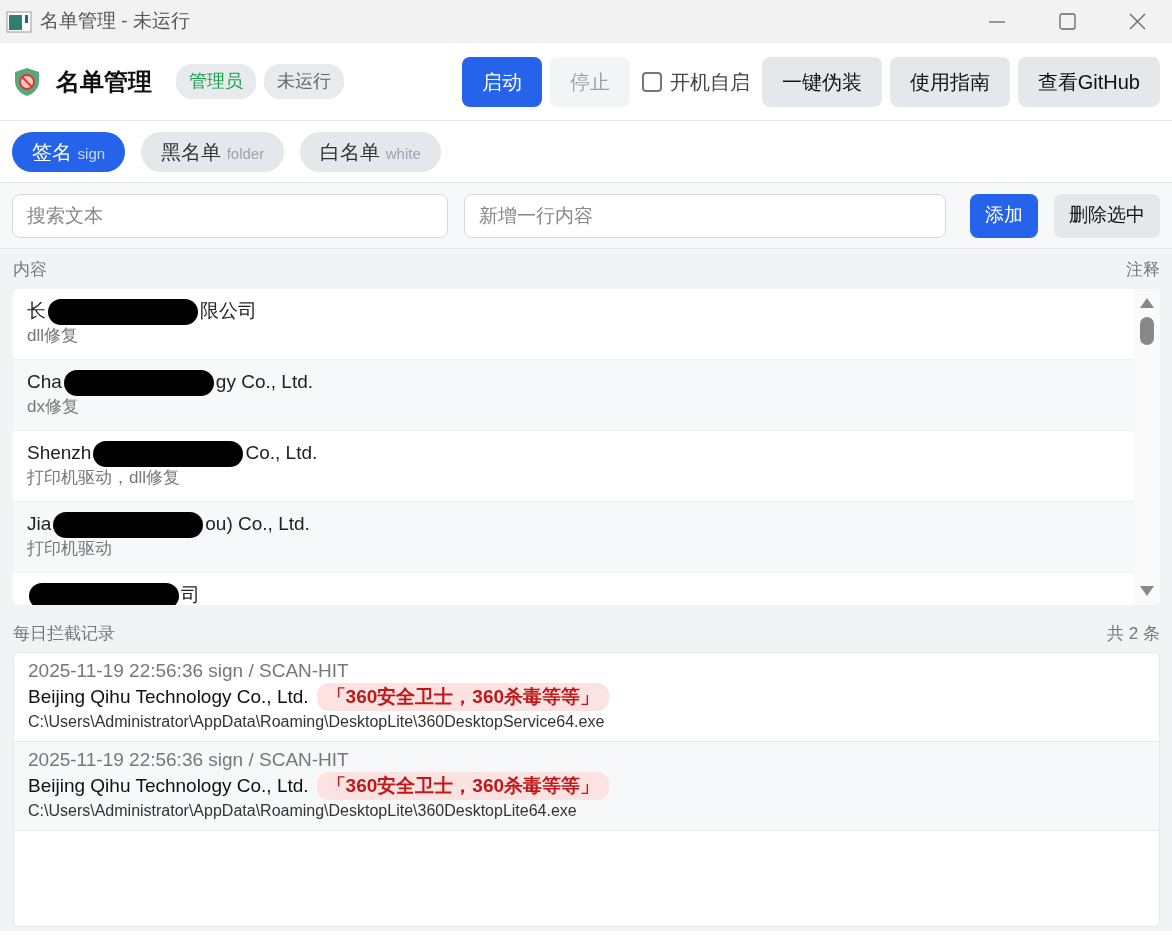 The width and height of the screenshot is (1172, 942). What do you see at coordinates (821, 81) in the screenshot?
I see `action-button: 一键伪装` at bounding box center [821, 81].